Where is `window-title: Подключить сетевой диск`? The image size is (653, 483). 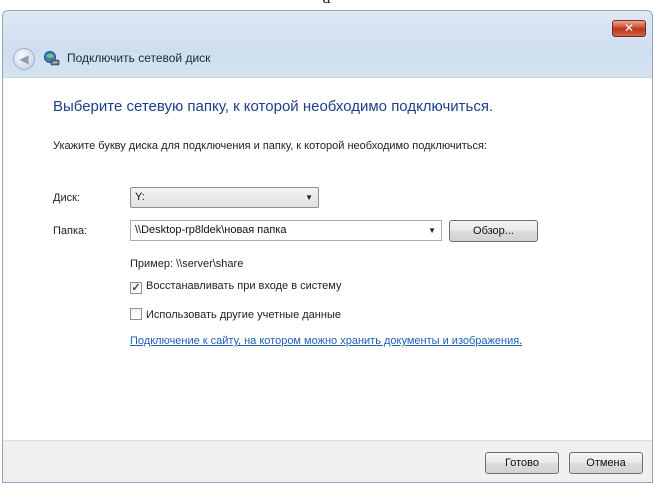 window-title: Подключить сетевой диск is located at coordinates (139, 58).